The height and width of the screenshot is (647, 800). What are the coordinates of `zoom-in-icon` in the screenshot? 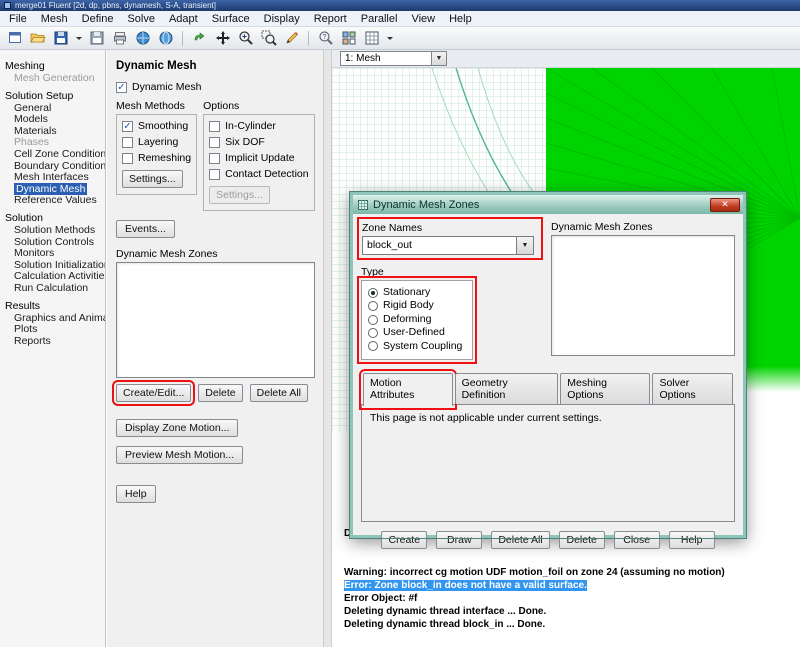 It's located at (245, 38).